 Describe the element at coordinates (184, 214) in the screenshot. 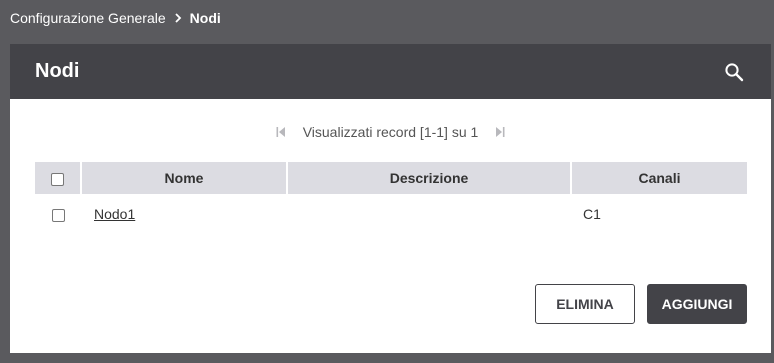

I see `cell-nome: Nodo1` at that location.